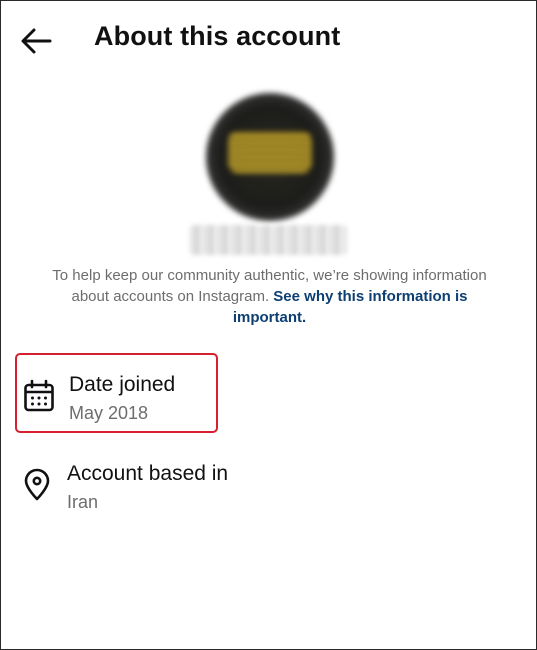  Describe the element at coordinates (268, 240) in the screenshot. I see `username-blurred` at that location.